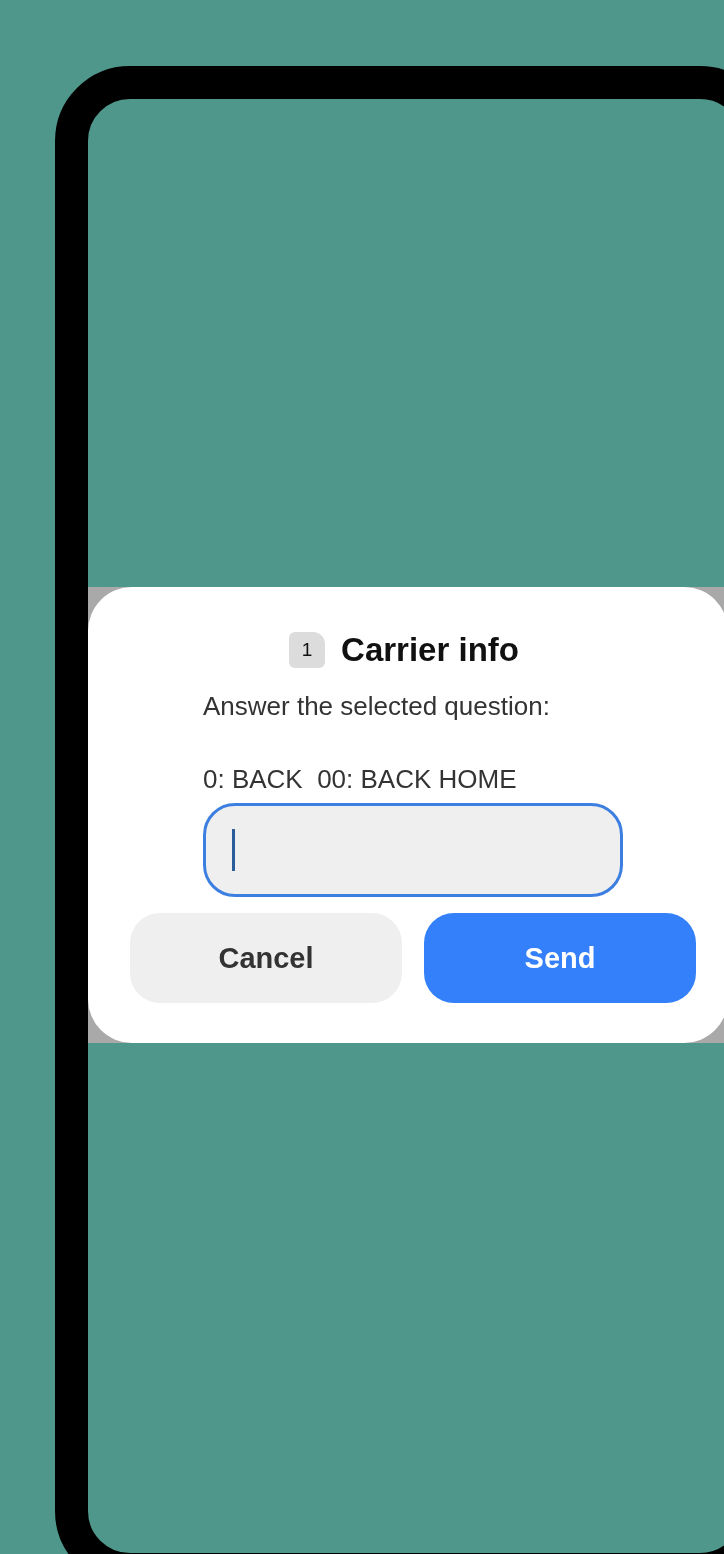  I want to click on cancel-button: Cancel, so click(266, 958).